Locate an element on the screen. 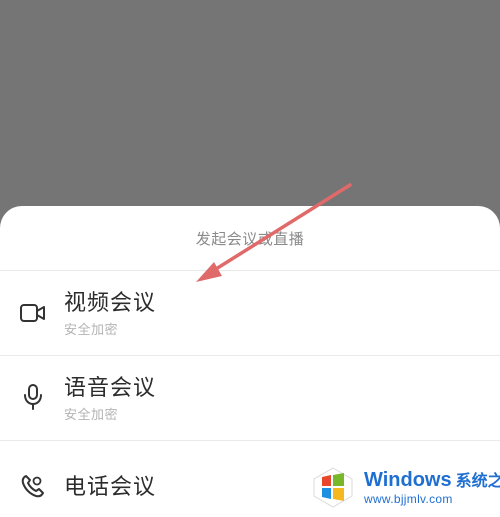  sheet-title: 发起会议或直播 is located at coordinates (250, 238).